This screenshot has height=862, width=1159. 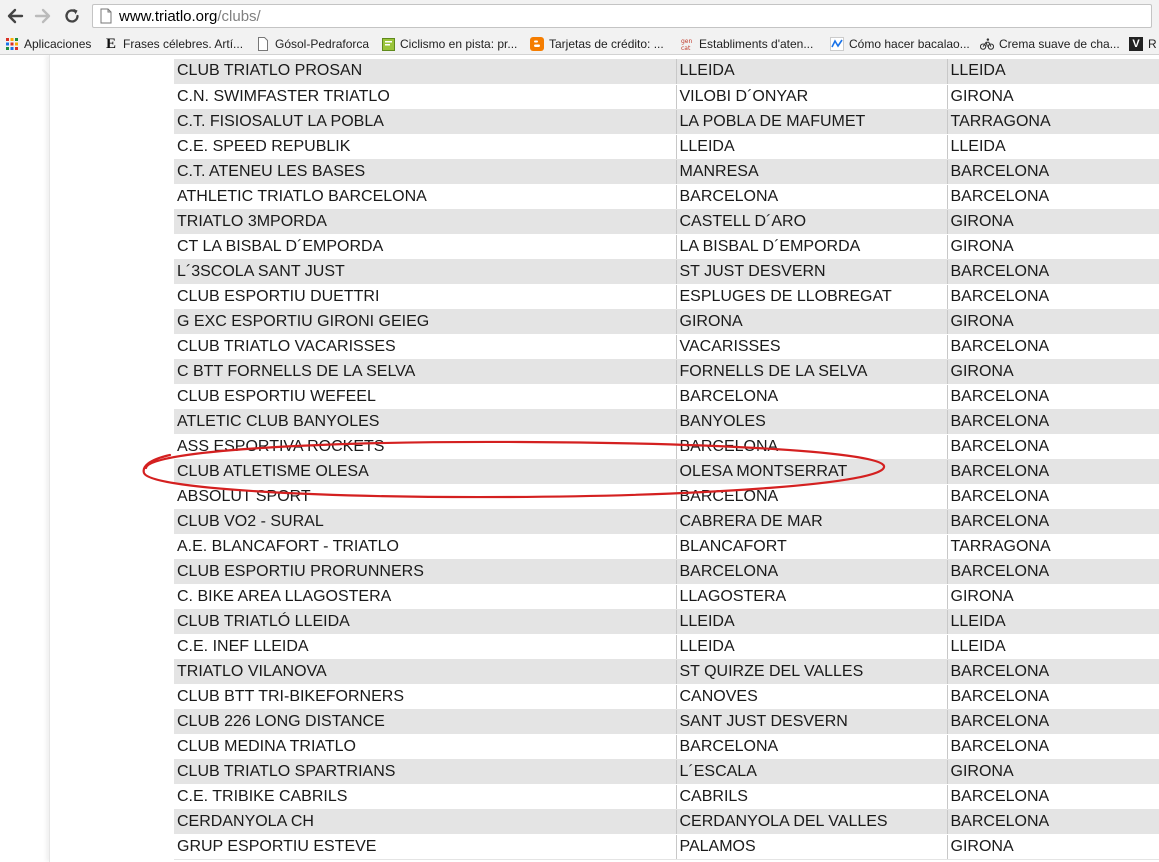 I want to click on e-letter-icon: E, so click(x=110, y=44).